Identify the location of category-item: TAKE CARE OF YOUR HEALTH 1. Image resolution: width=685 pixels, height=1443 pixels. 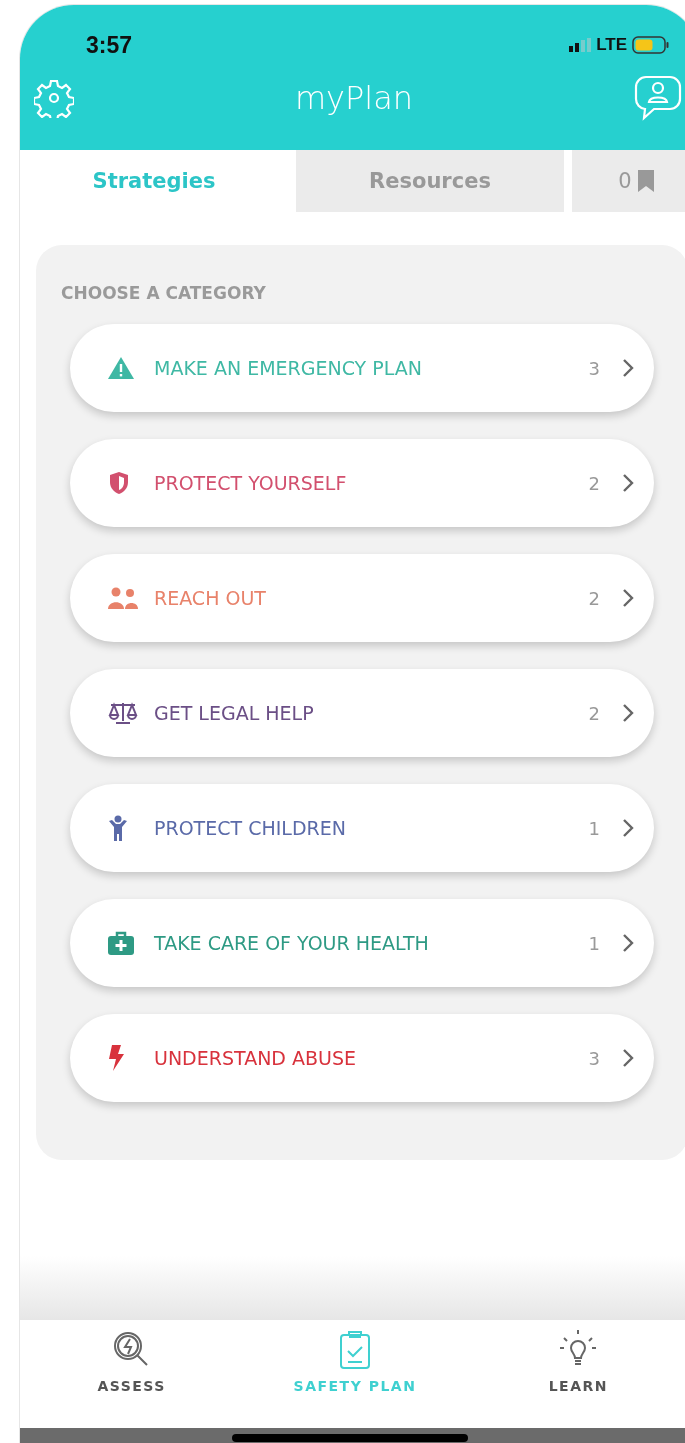
(362, 943).